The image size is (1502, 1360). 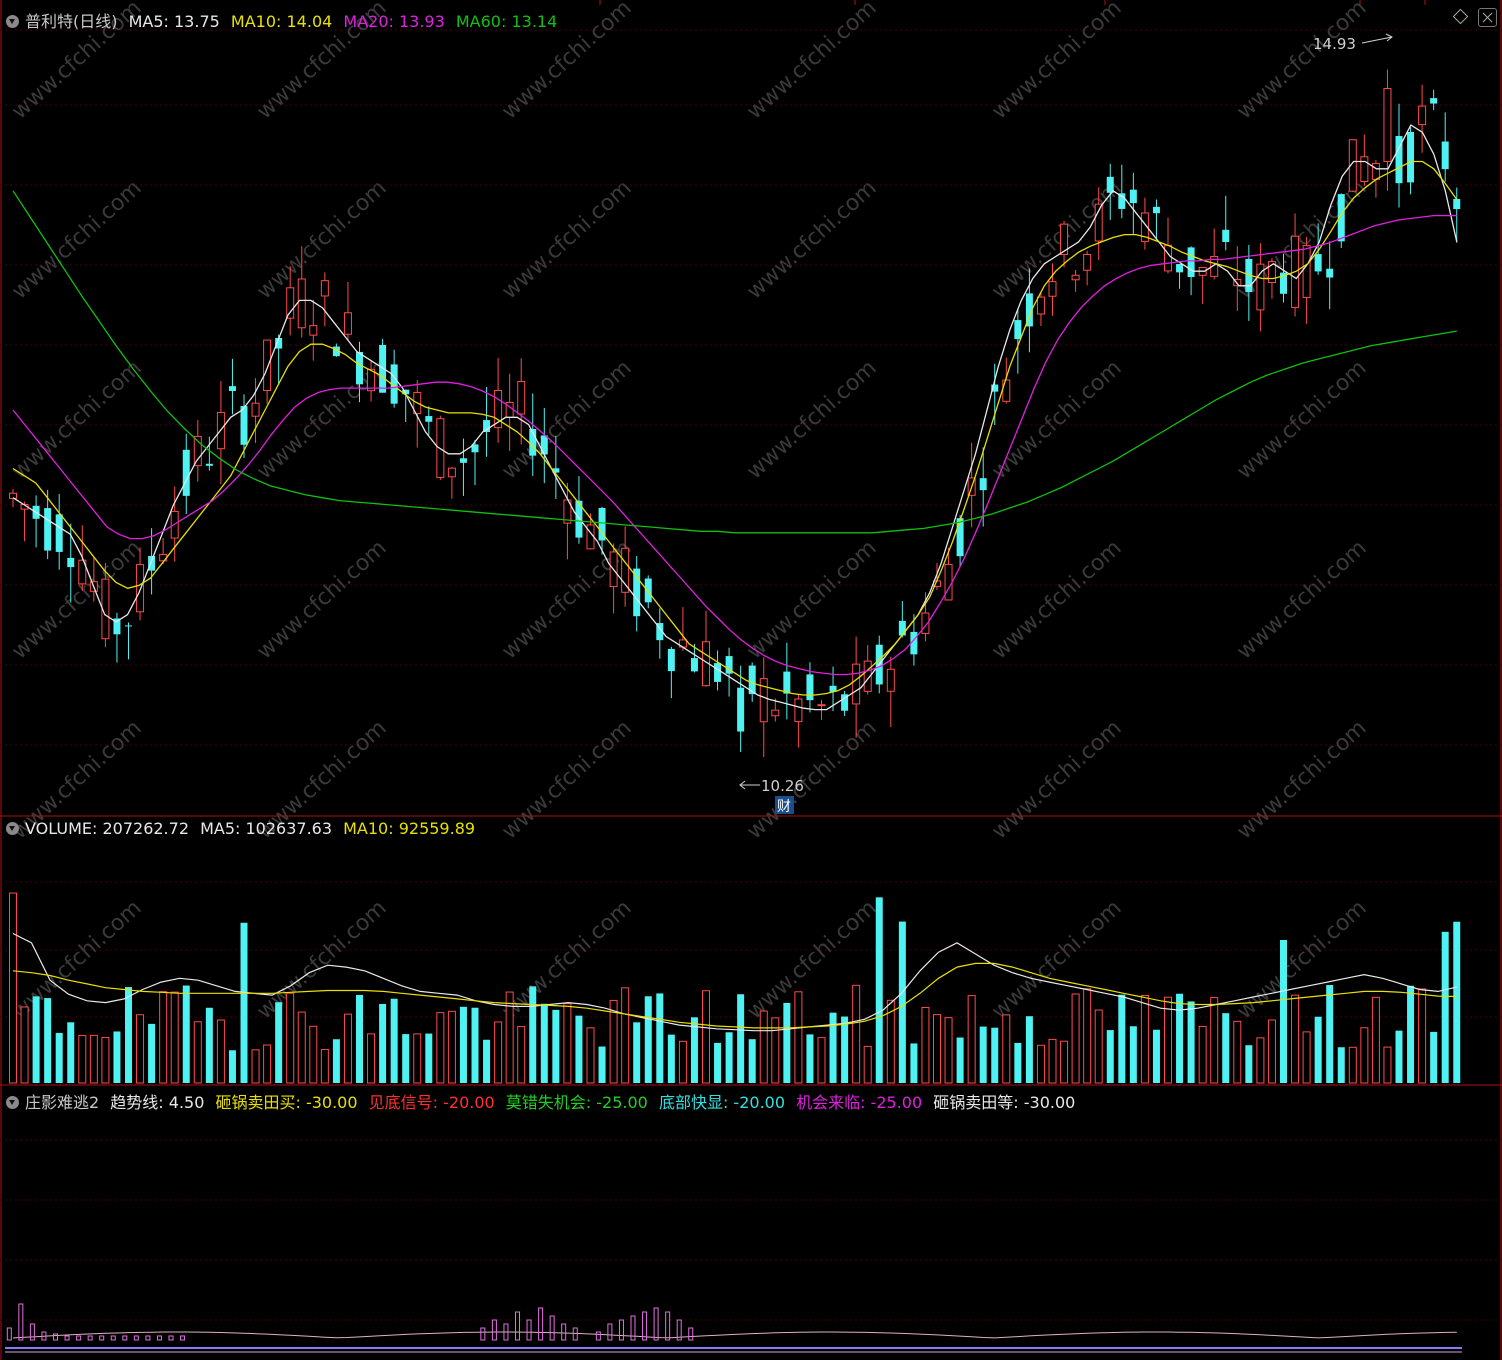 What do you see at coordinates (733, 1328) in the screenshot?
I see `indicator-panel` at bounding box center [733, 1328].